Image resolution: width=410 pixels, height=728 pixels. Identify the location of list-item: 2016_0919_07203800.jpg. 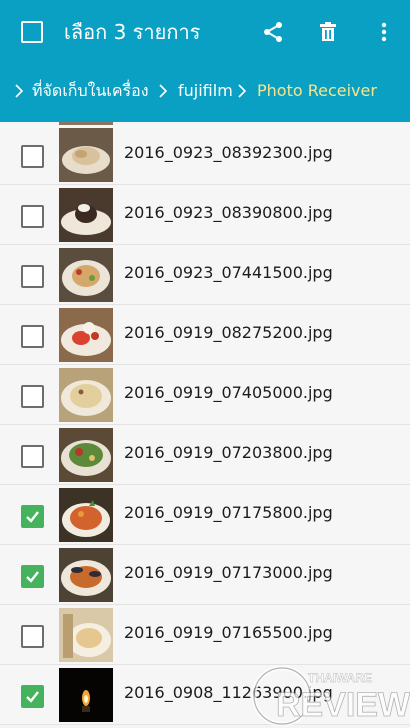
(205, 455).